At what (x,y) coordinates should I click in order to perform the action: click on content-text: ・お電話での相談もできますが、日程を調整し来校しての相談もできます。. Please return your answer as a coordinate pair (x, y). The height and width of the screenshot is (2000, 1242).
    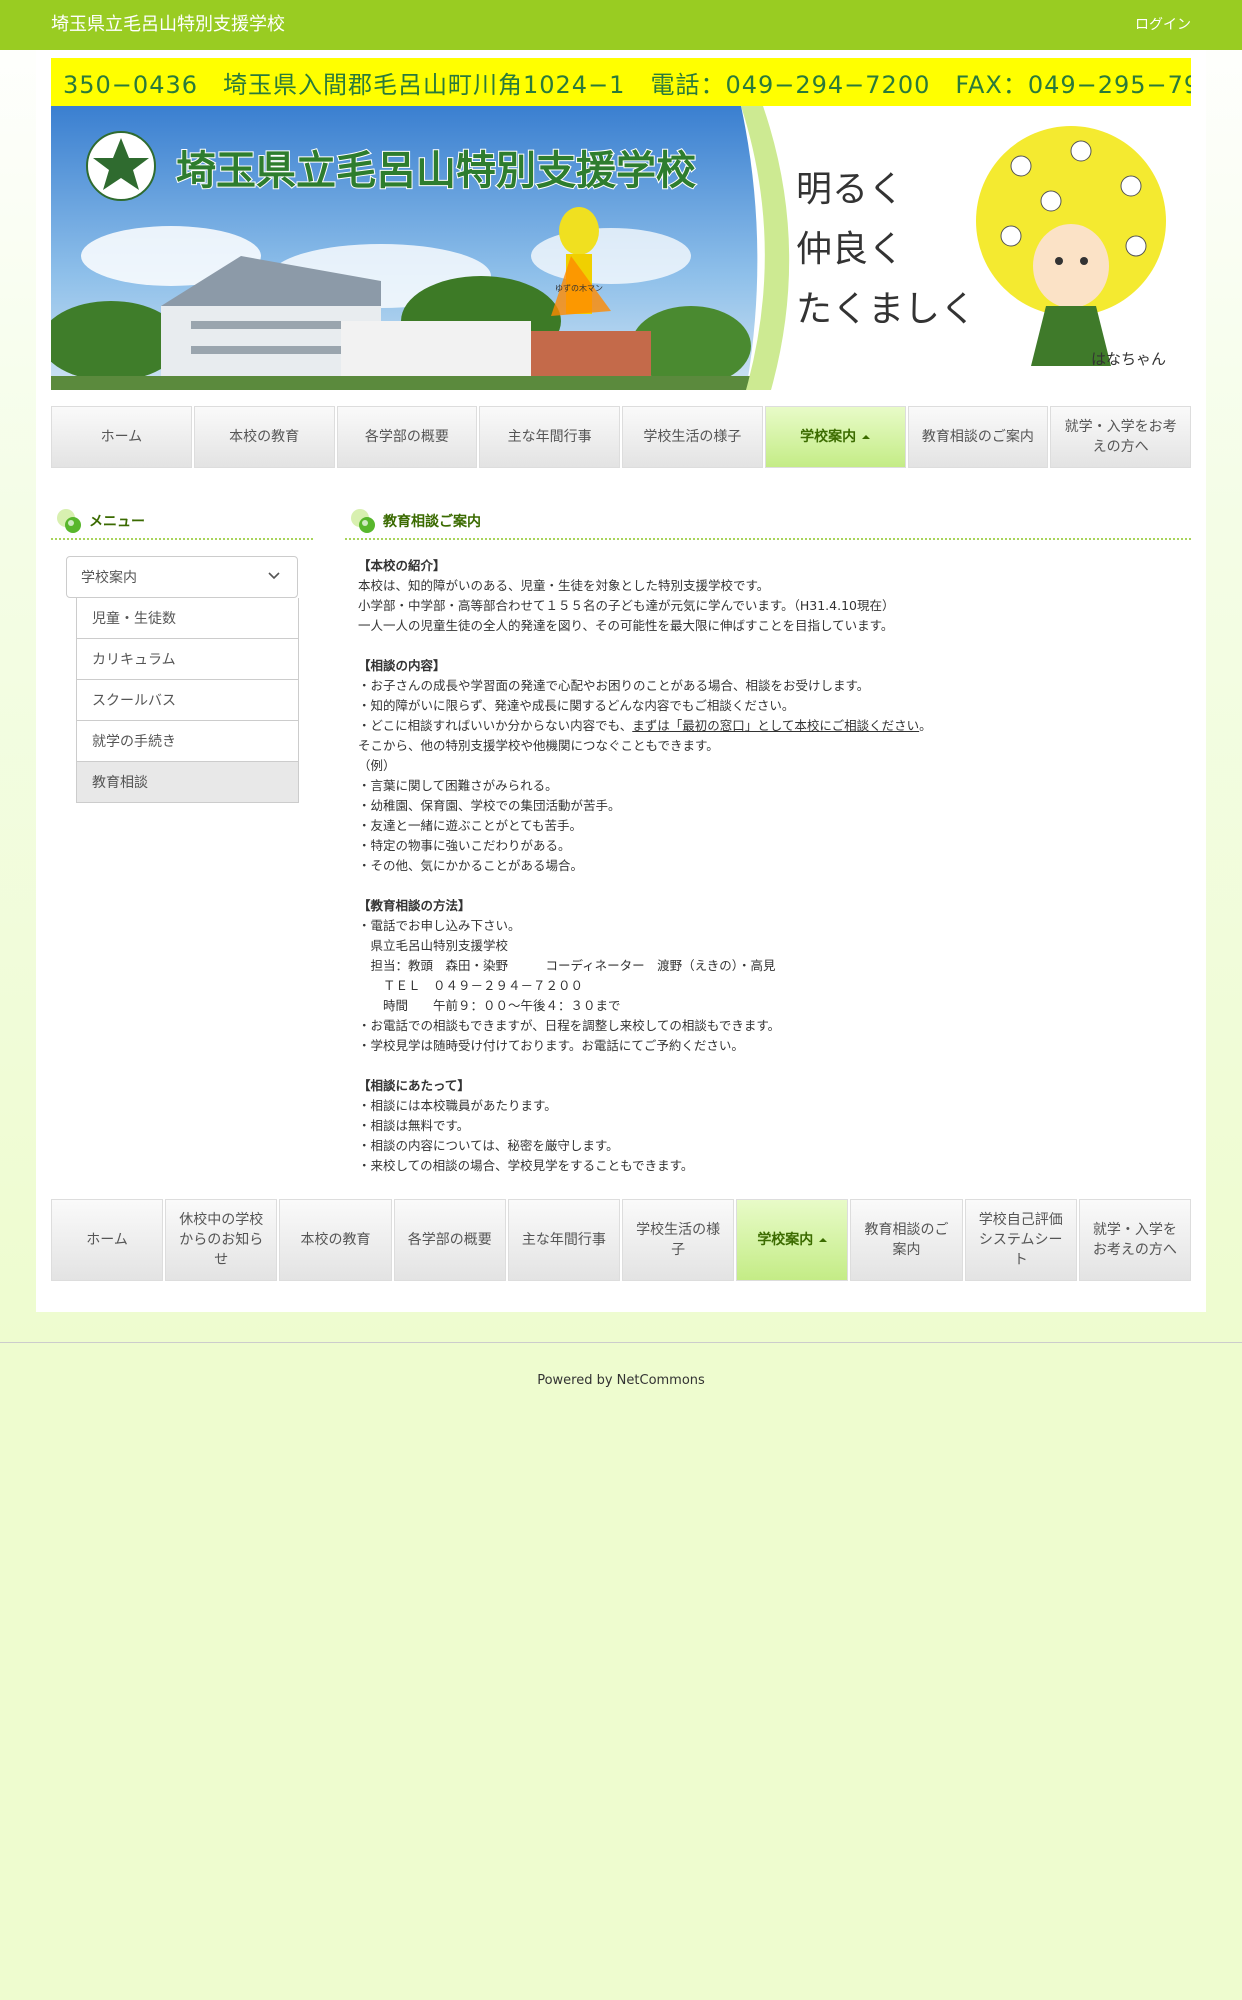
    Looking at the image, I should click on (569, 1025).